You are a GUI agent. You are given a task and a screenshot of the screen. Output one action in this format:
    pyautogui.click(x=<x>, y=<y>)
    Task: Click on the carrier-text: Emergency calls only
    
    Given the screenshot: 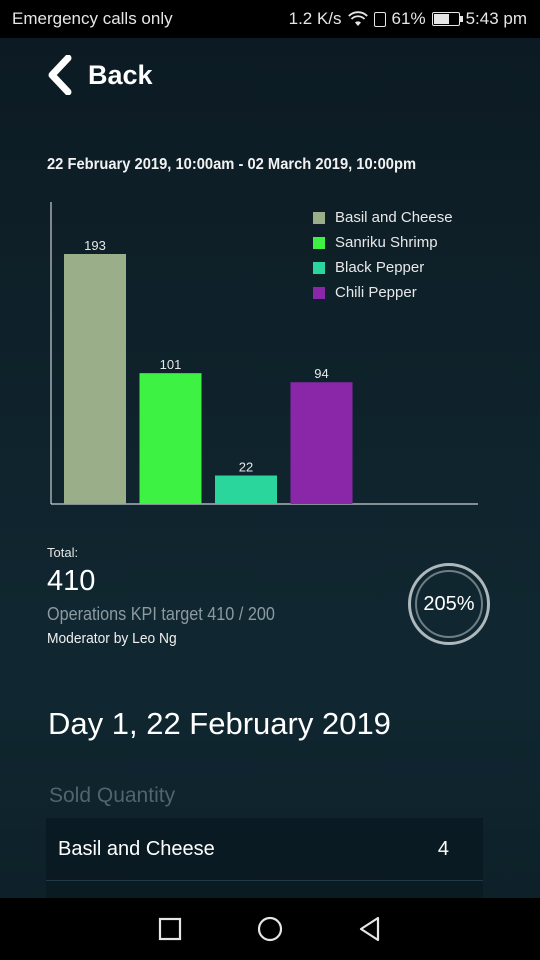 What is the action you would take?
    pyautogui.click(x=92, y=18)
    